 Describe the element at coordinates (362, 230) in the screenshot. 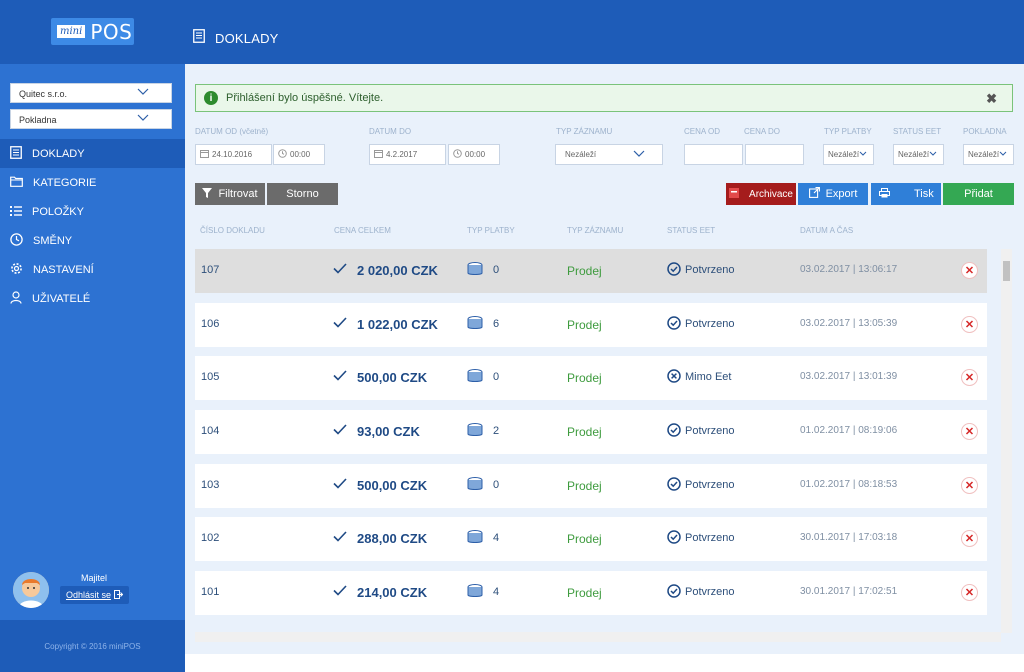

I see `table-header: CENA CELKEM` at that location.